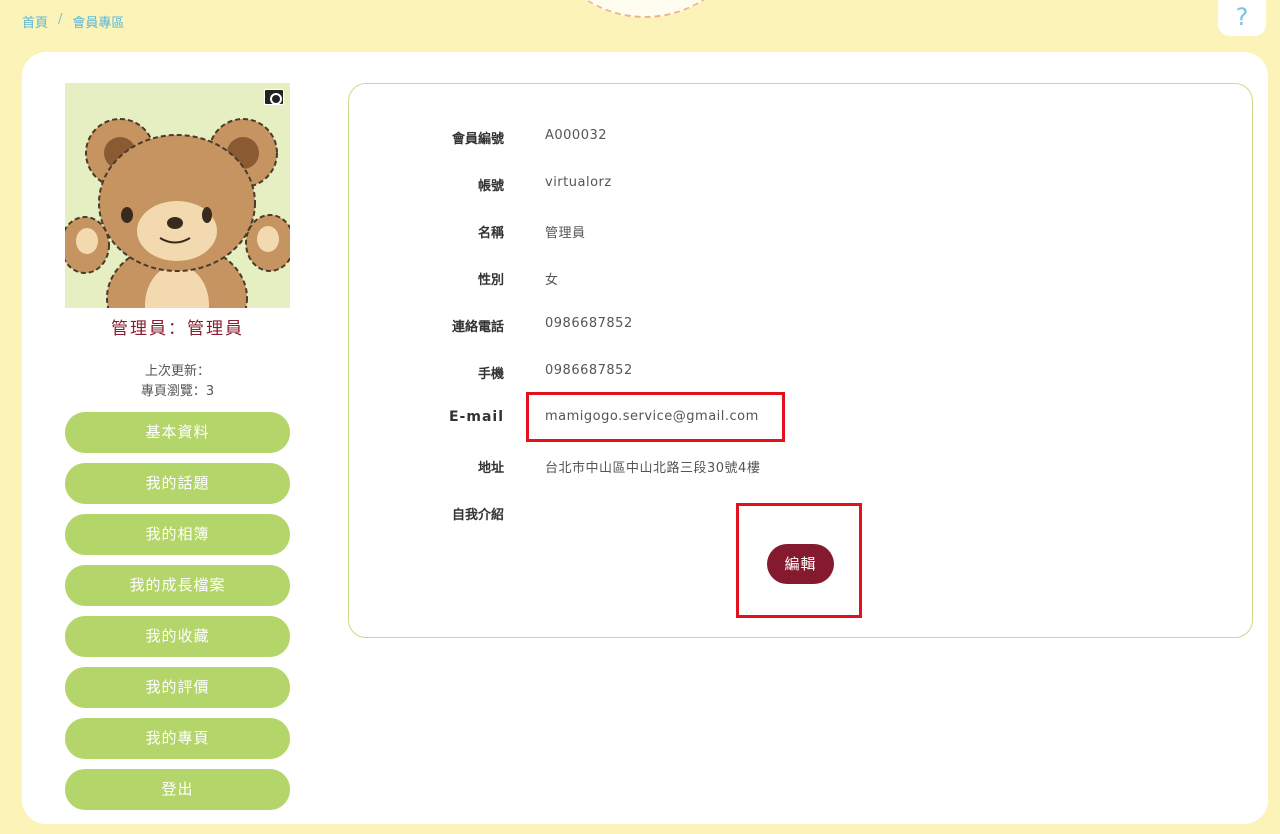 This screenshot has width=1280, height=834. What do you see at coordinates (801, 140) in the screenshot?
I see `field-member-id: 會員編號 A000032` at bounding box center [801, 140].